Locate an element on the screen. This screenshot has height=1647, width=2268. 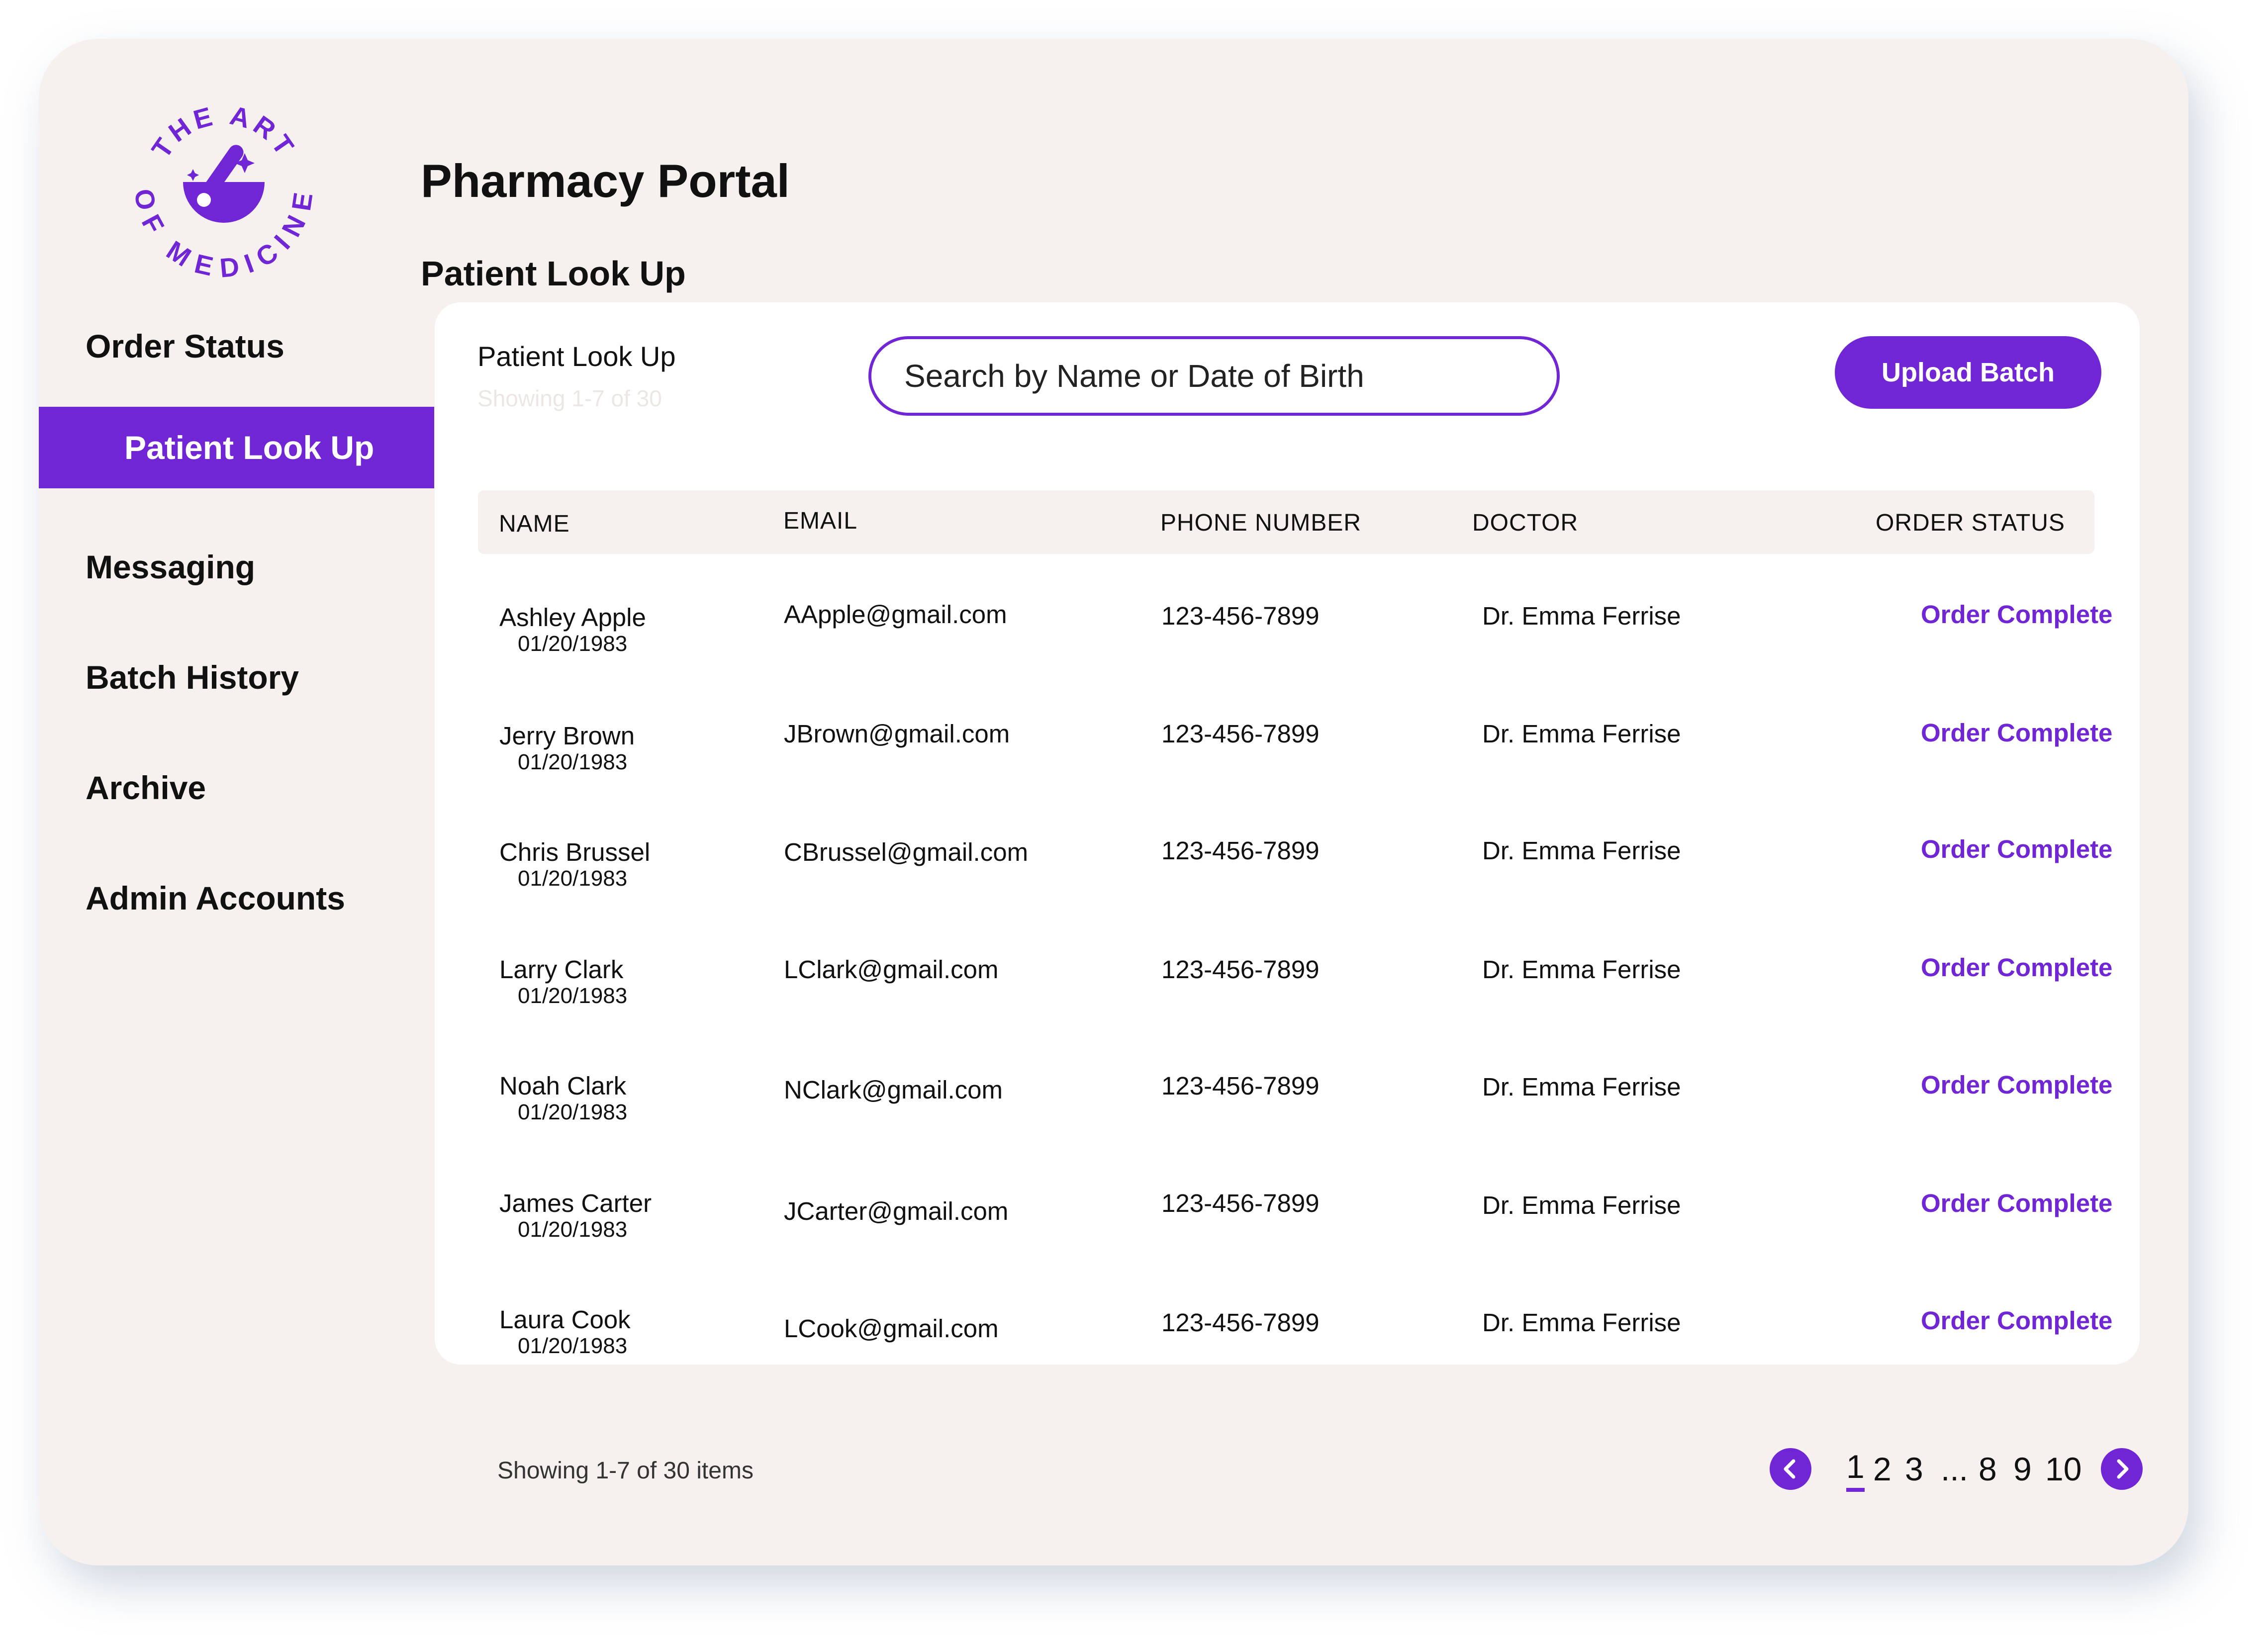
sidebar-item-messaging: Messaging is located at coordinates (170, 567).